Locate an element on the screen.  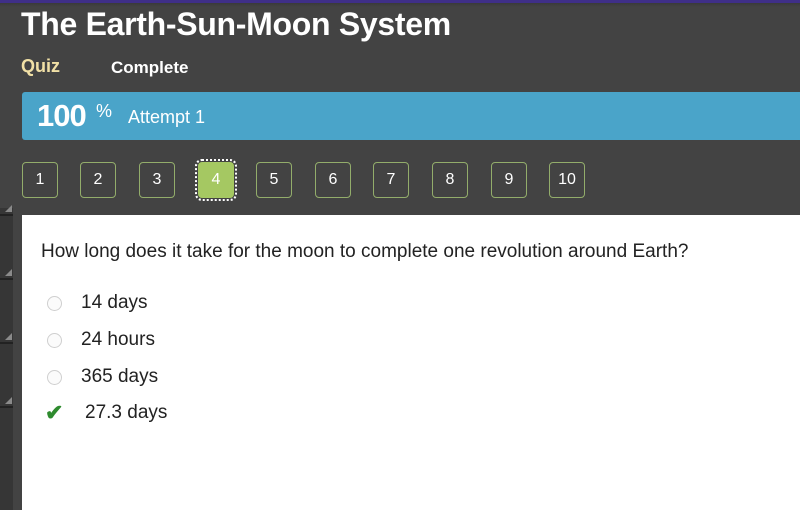
question-button-6: 6 is located at coordinates (333, 180).